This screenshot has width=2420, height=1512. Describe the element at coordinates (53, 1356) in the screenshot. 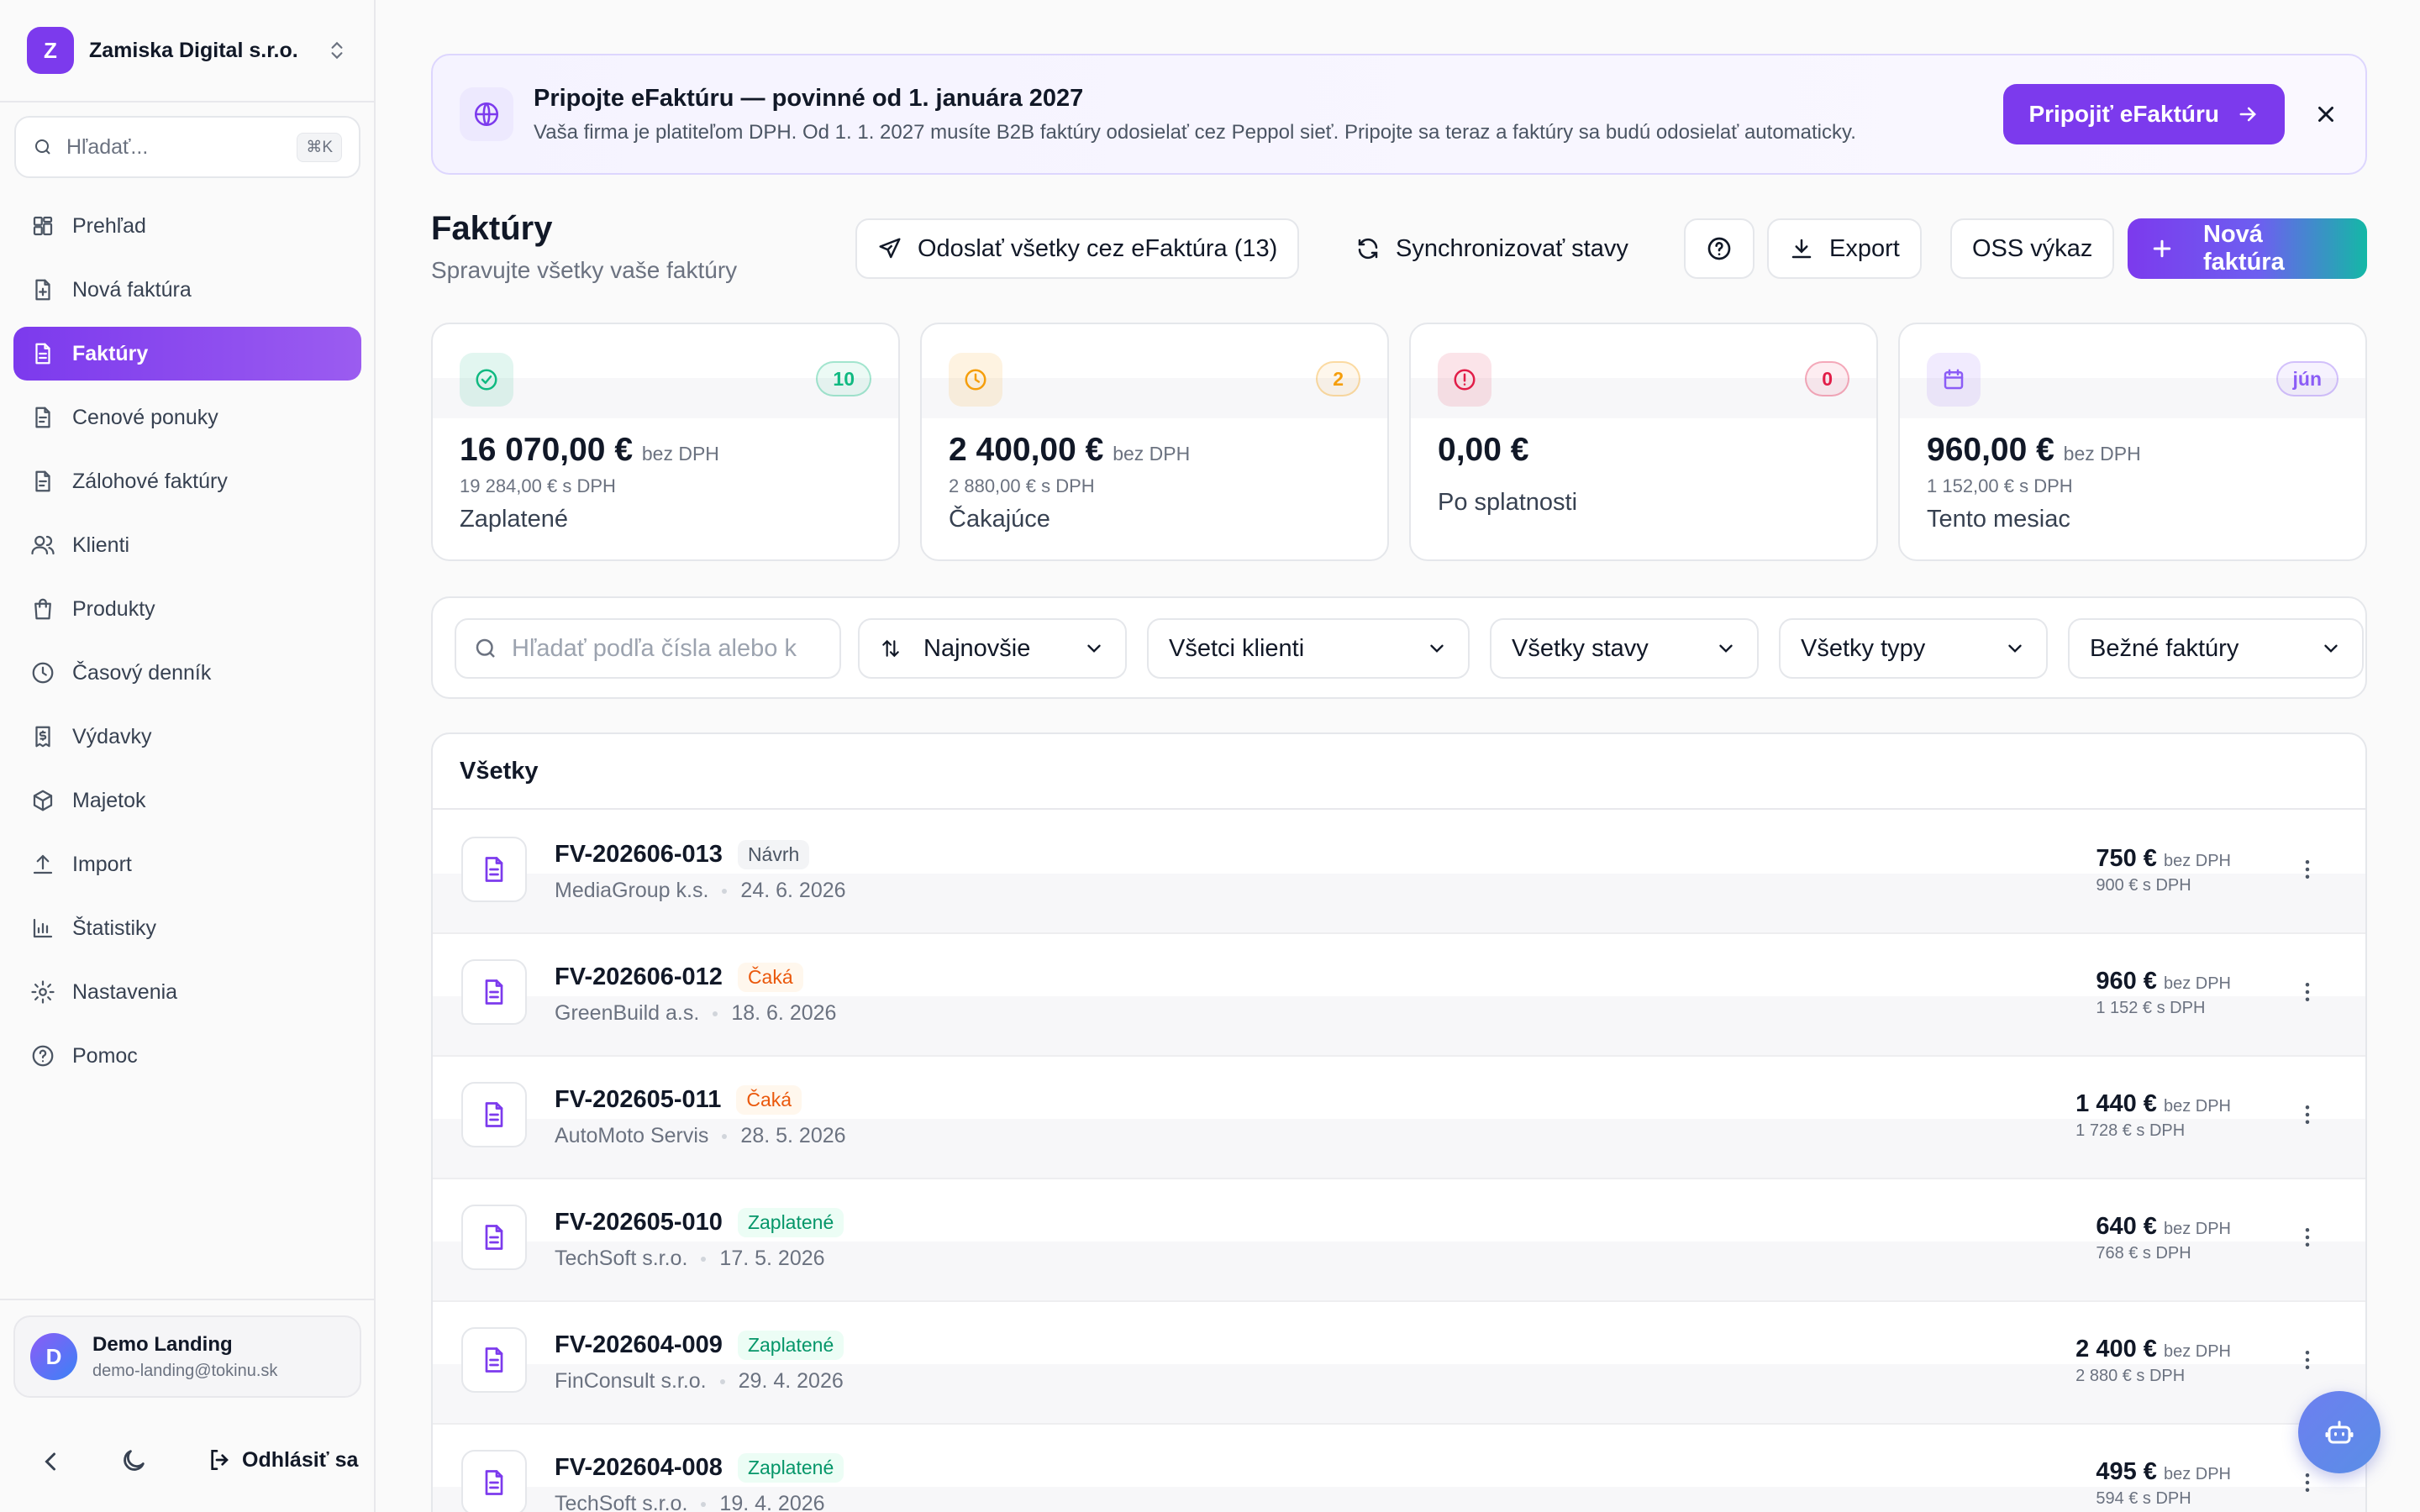

I see `avatar: D` at that location.